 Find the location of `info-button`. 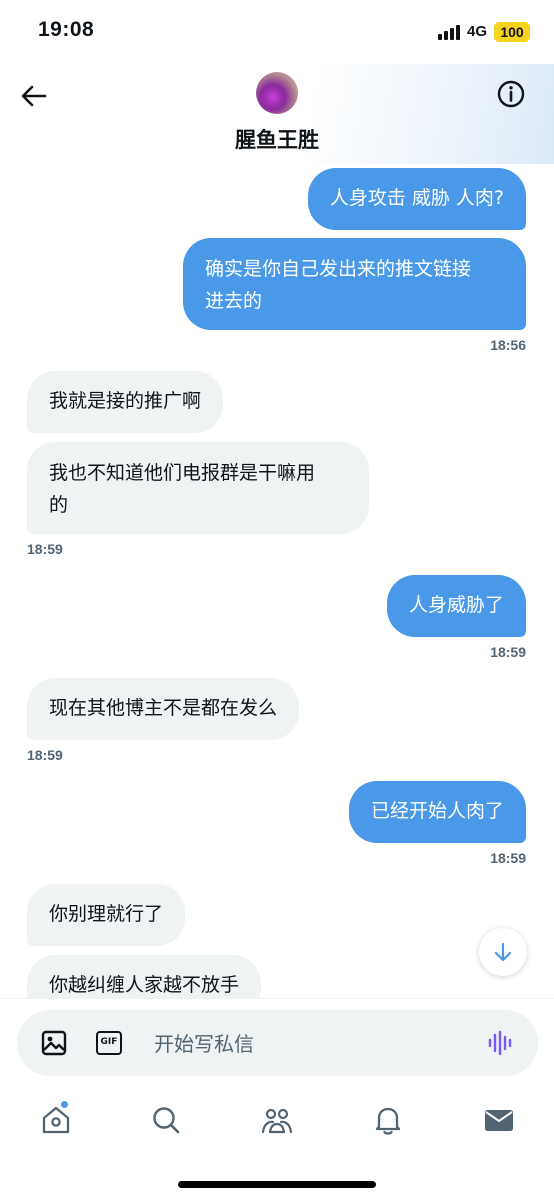

info-button is located at coordinates (511, 94).